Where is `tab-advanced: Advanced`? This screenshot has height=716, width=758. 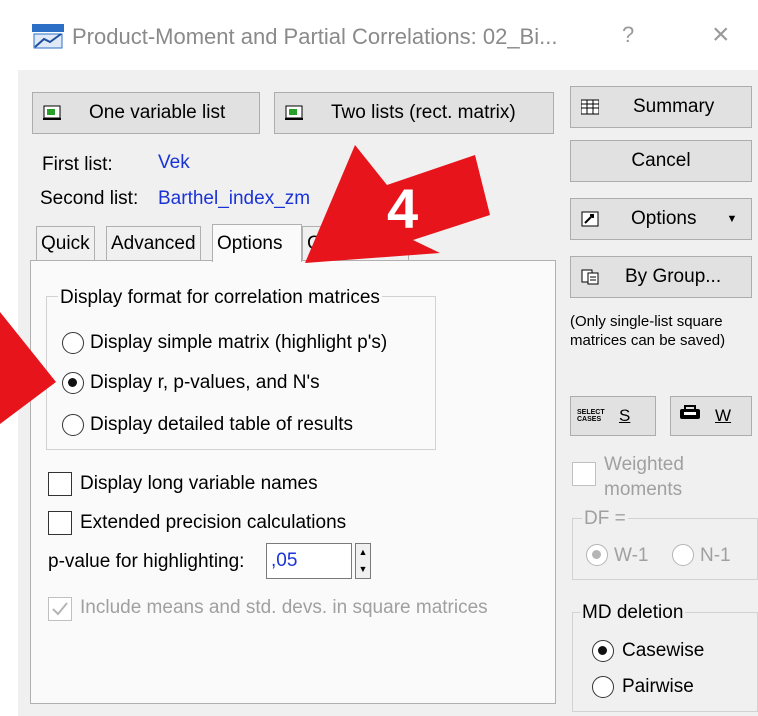 tab-advanced: Advanced is located at coordinates (153, 243).